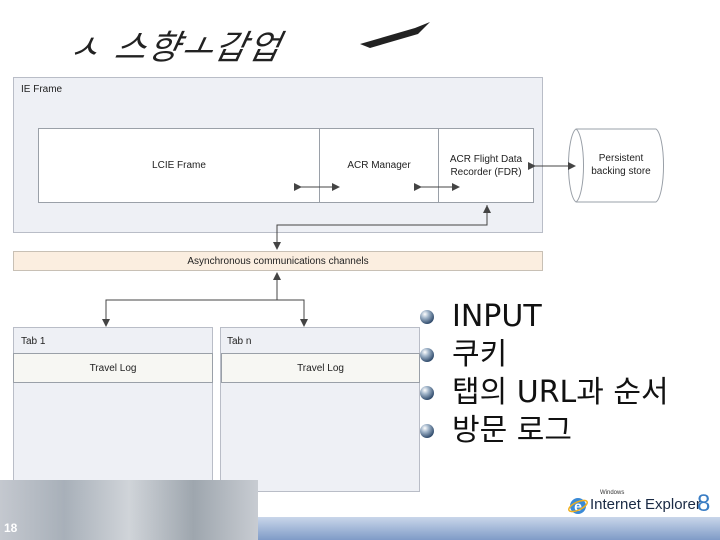  Describe the element at coordinates (704, 503) in the screenshot. I see `logo-version: 8` at that location.